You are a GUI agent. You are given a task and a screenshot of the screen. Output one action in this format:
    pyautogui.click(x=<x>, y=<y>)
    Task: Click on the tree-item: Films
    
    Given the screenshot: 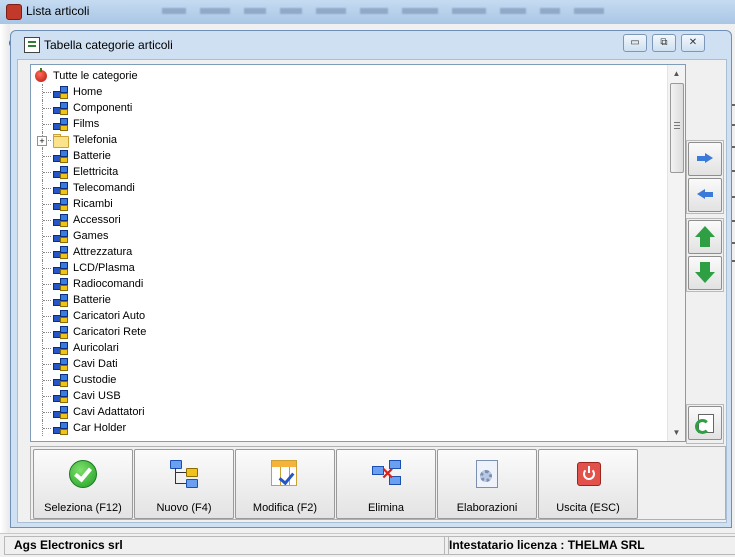 What is the action you would take?
    pyautogui.click(x=346, y=124)
    